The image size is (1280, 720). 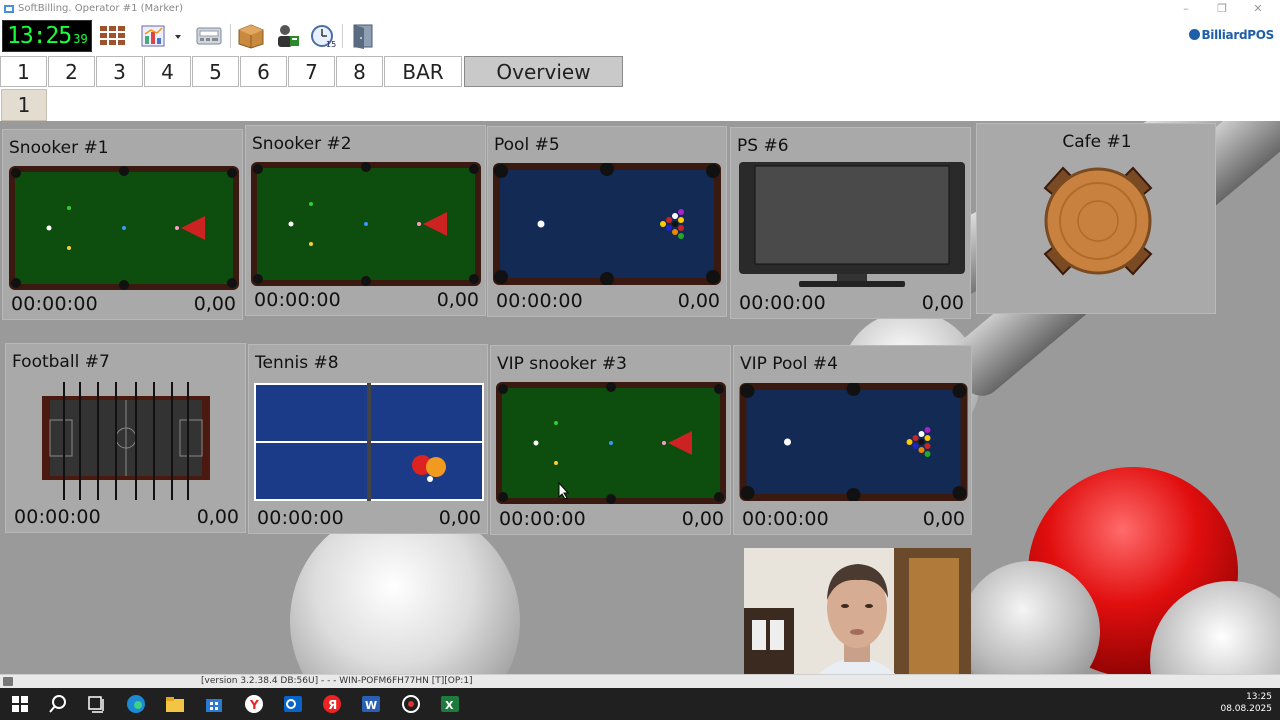 I want to click on tv-icon, so click(x=852, y=224).